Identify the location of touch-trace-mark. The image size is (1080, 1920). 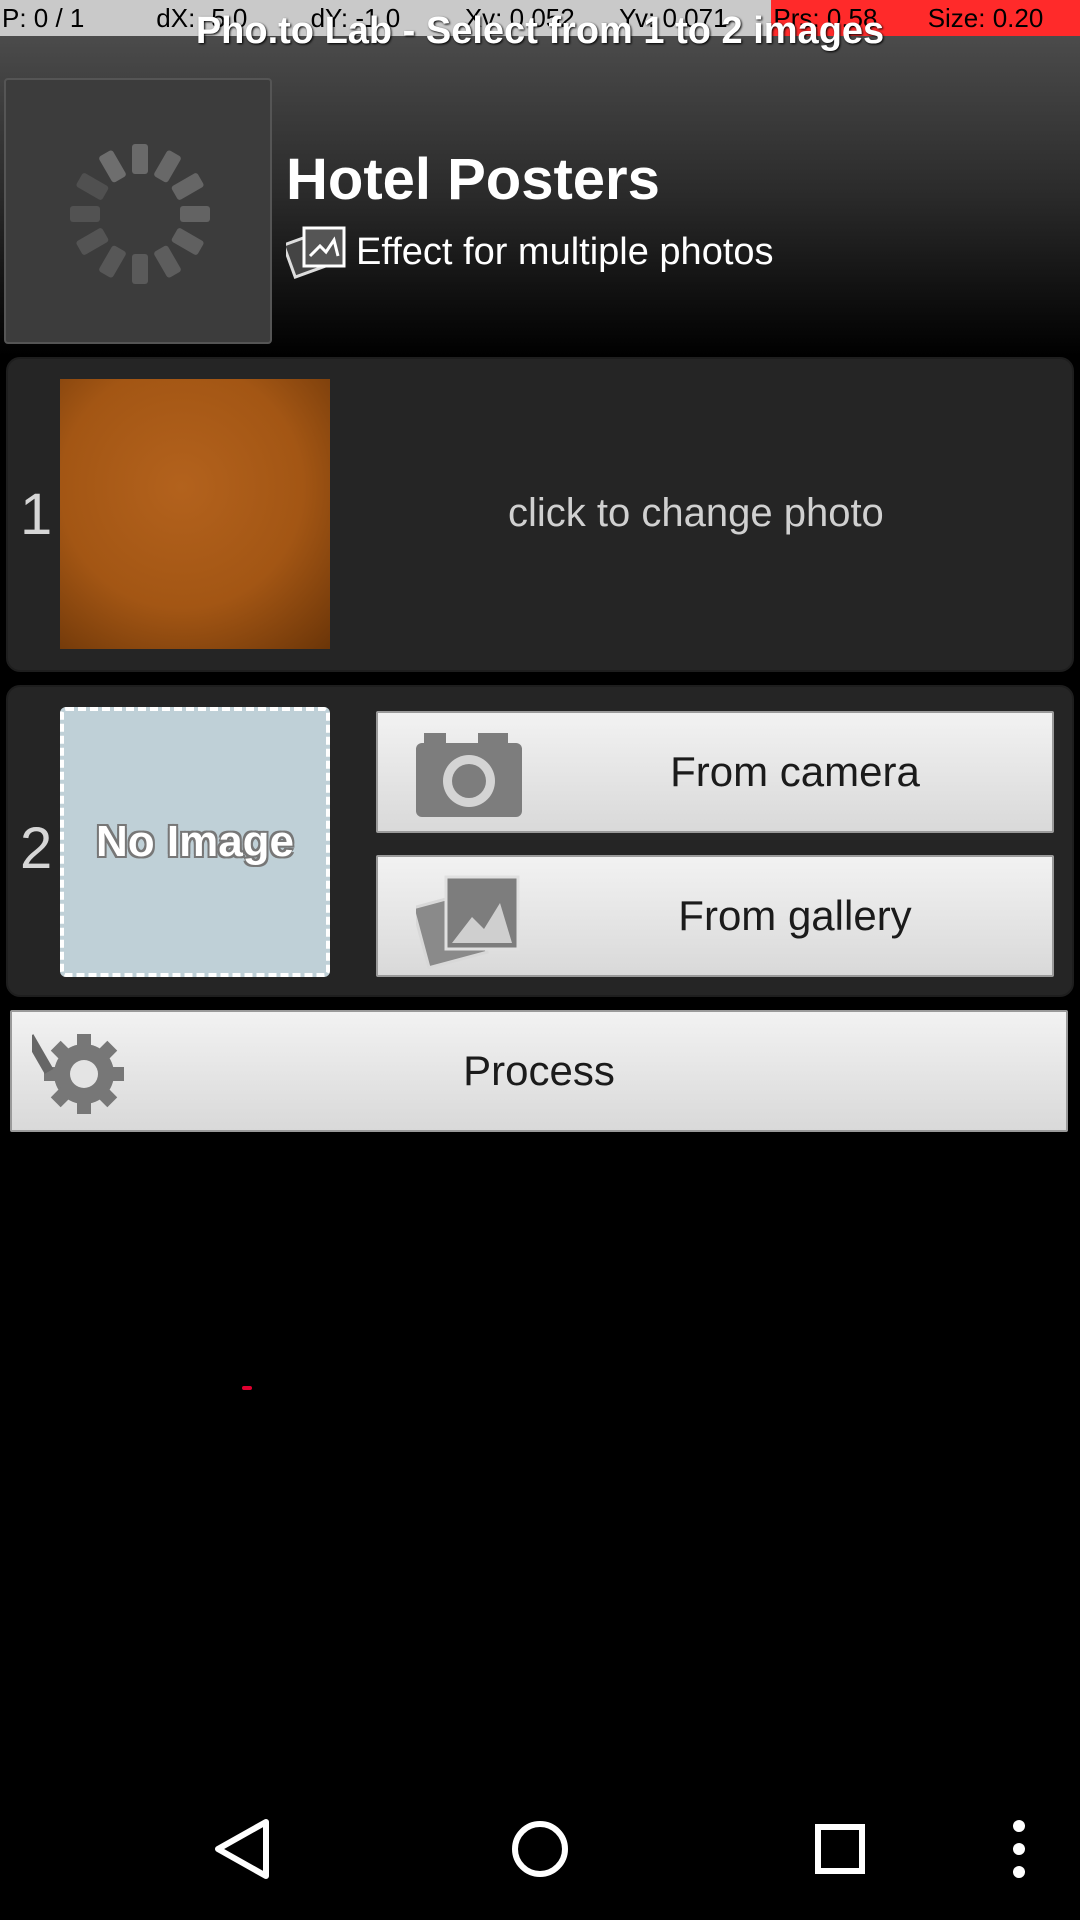
(247, 1388).